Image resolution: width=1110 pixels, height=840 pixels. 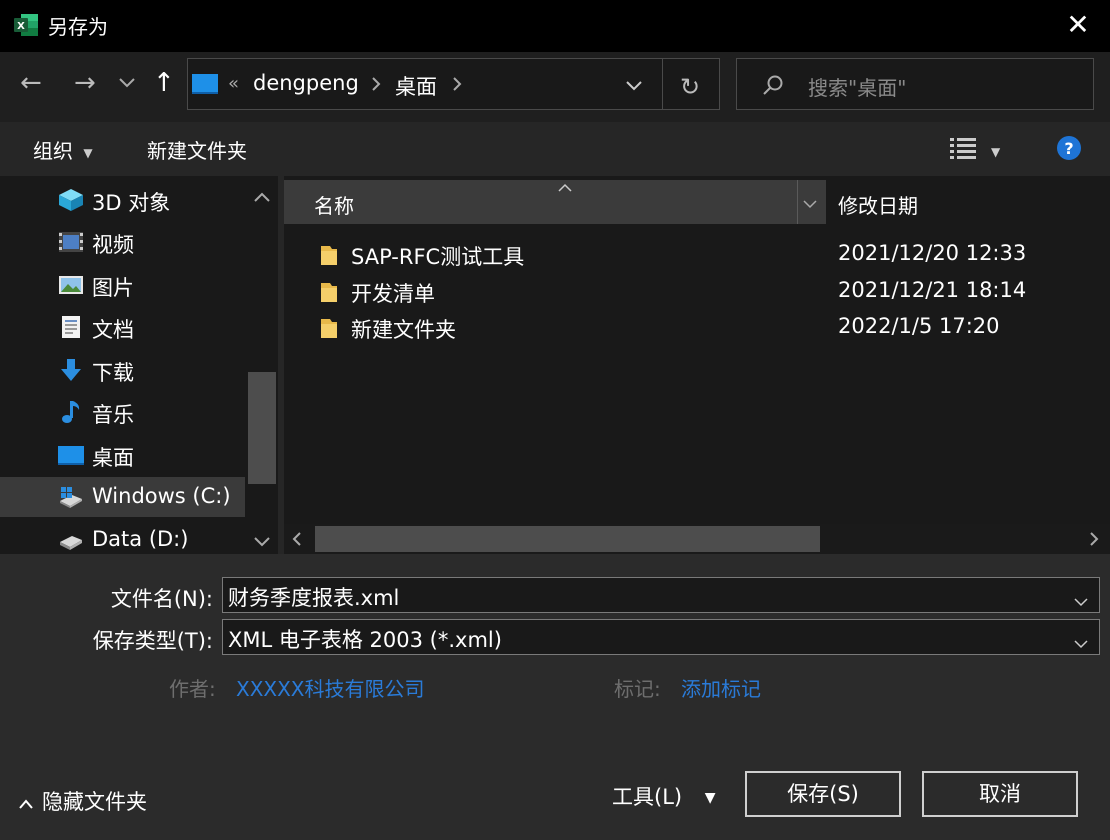 I want to click on cancel-button: 取消, so click(x=1000, y=794).